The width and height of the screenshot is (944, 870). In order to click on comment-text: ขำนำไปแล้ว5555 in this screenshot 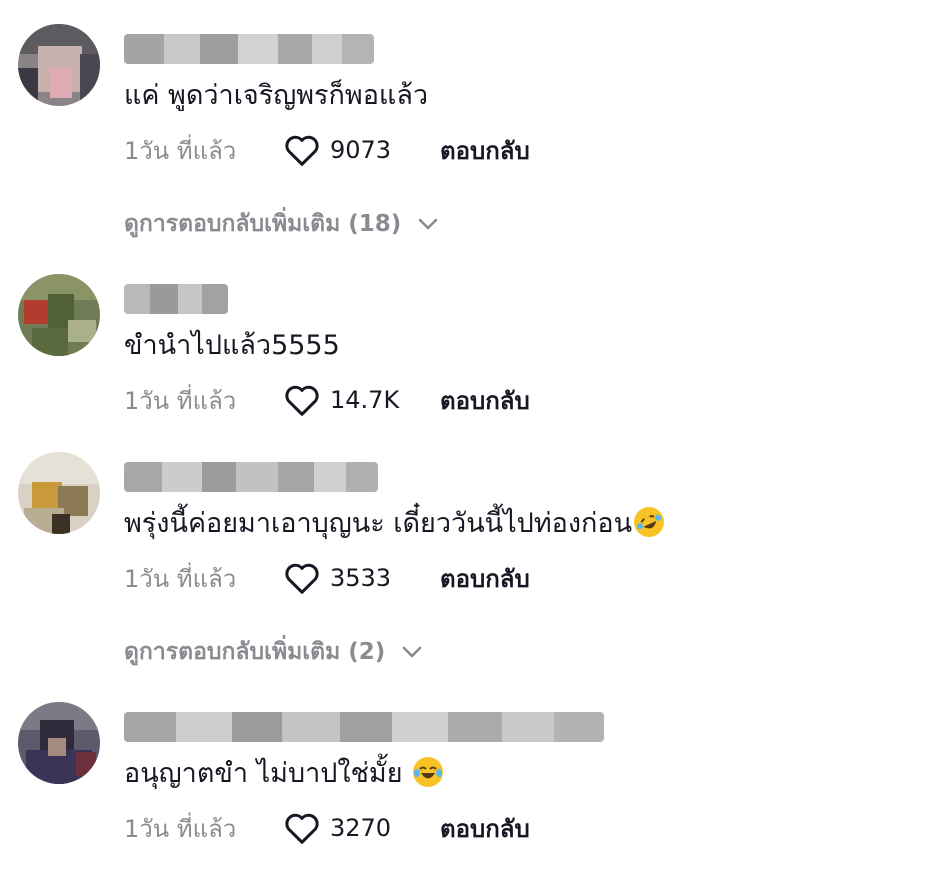, I will do `click(232, 345)`.